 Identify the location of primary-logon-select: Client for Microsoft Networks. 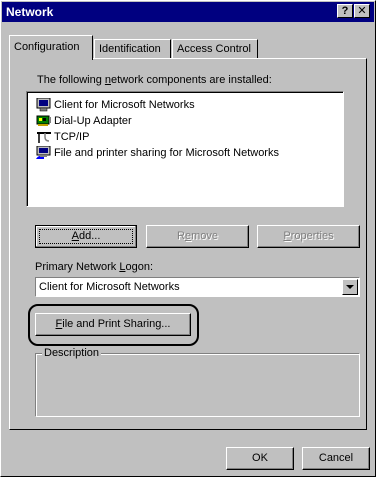
(197, 287).